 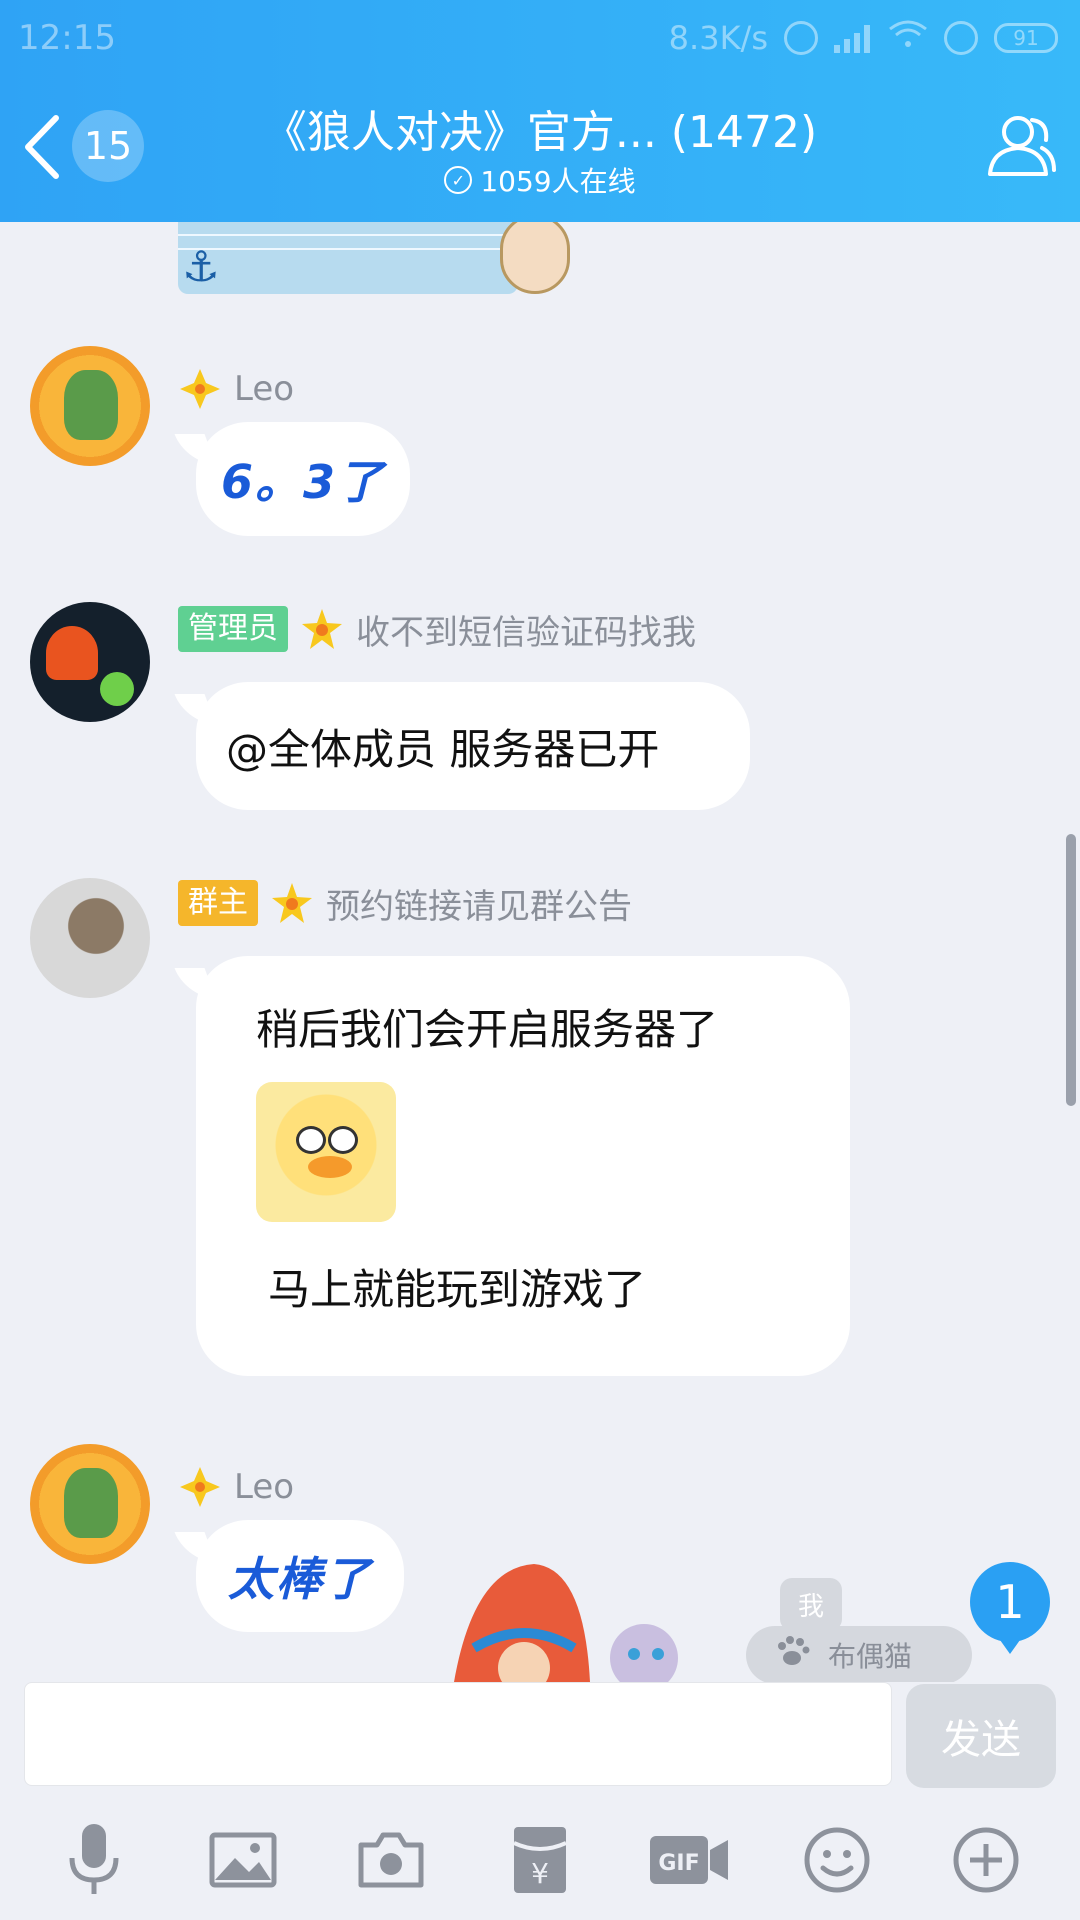 What do you see at coordinates (243, 1860) in the screenshot?
I see `image-icon` at bounding box center [243, 1860].